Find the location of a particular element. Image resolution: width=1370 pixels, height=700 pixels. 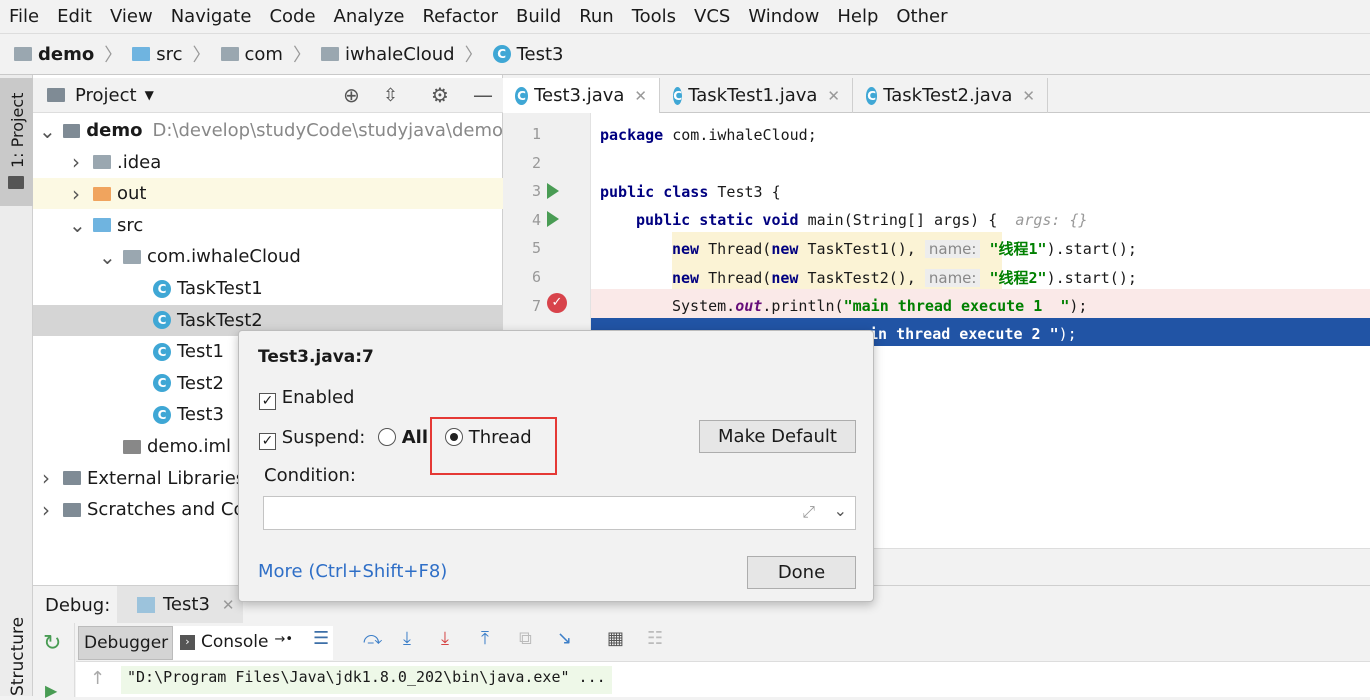

menu-build: Build is located at coordinates (538, 16).